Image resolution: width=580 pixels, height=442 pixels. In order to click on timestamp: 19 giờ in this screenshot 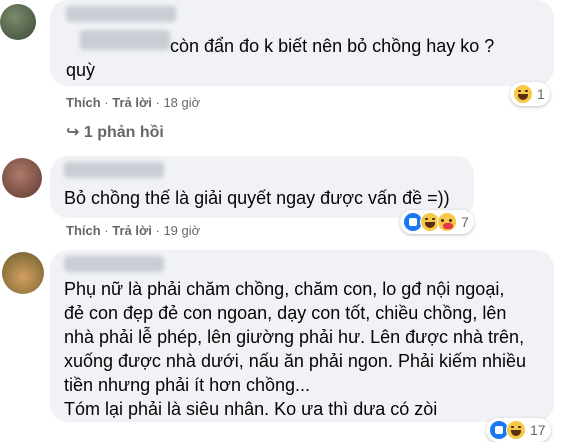, I will do `click(181, 230)`.